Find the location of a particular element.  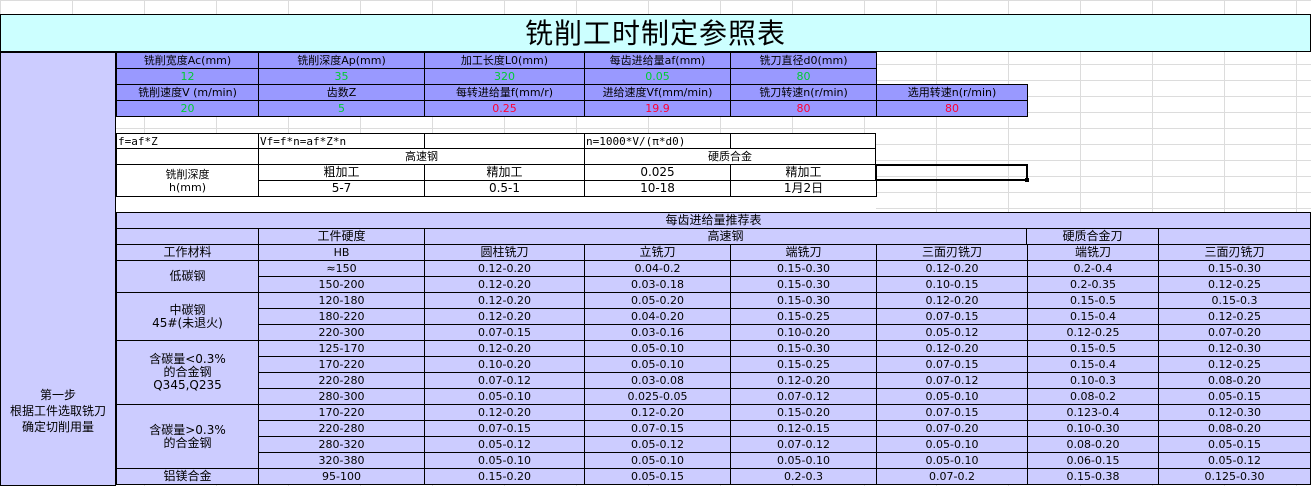

param-value: 19.9 is located at coordinates (657, 108).